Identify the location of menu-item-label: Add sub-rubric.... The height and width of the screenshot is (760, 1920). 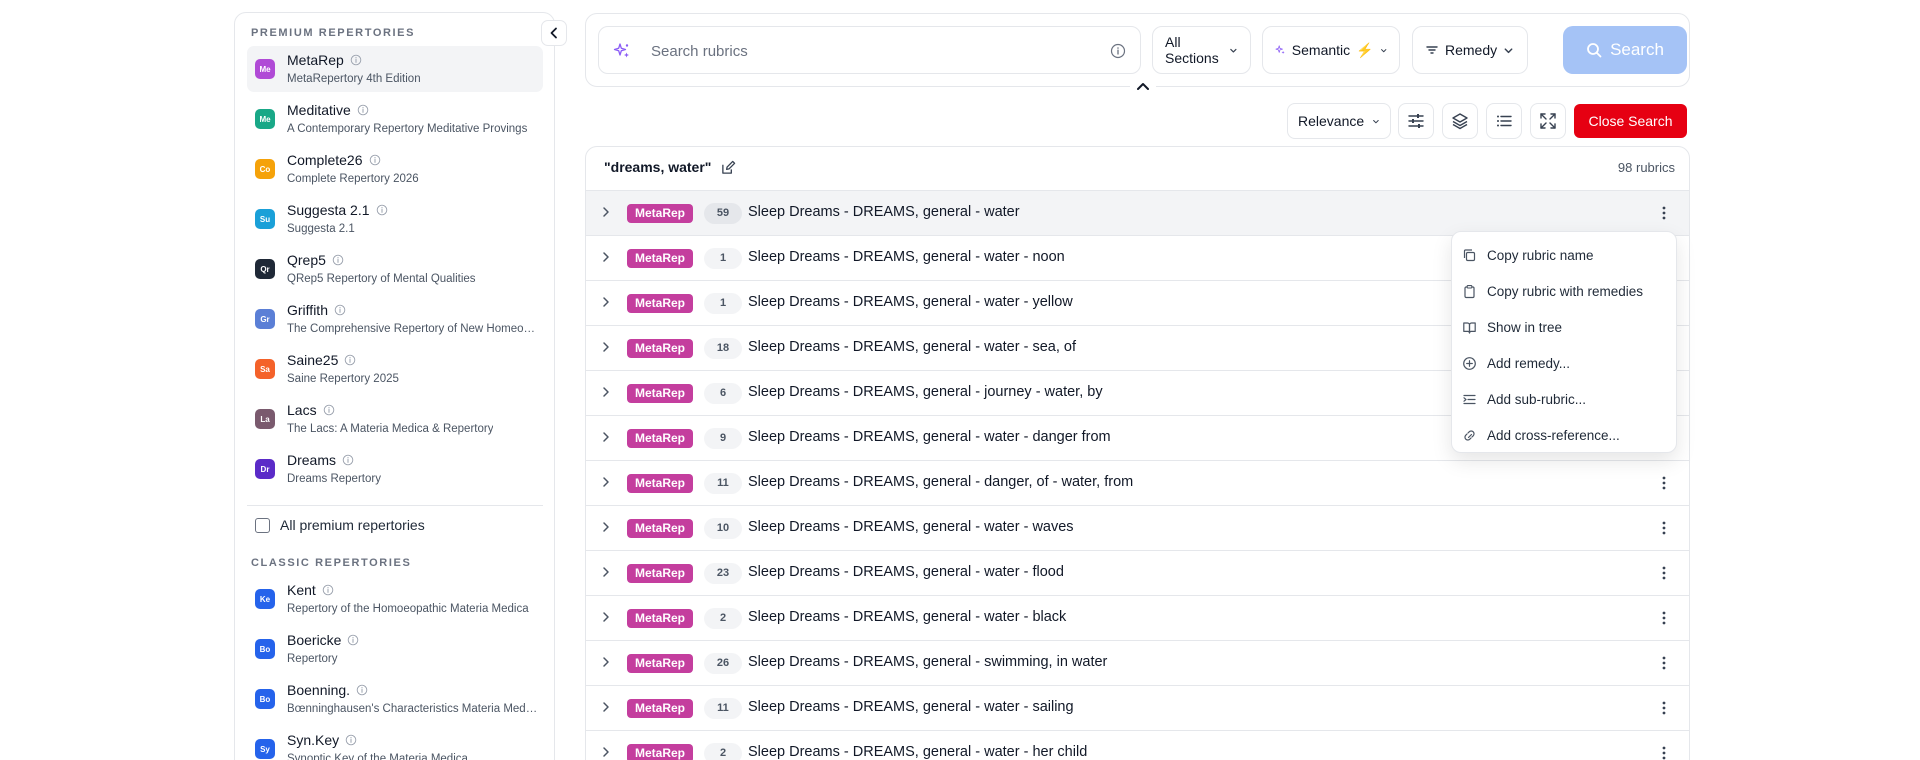
(1537, 399).